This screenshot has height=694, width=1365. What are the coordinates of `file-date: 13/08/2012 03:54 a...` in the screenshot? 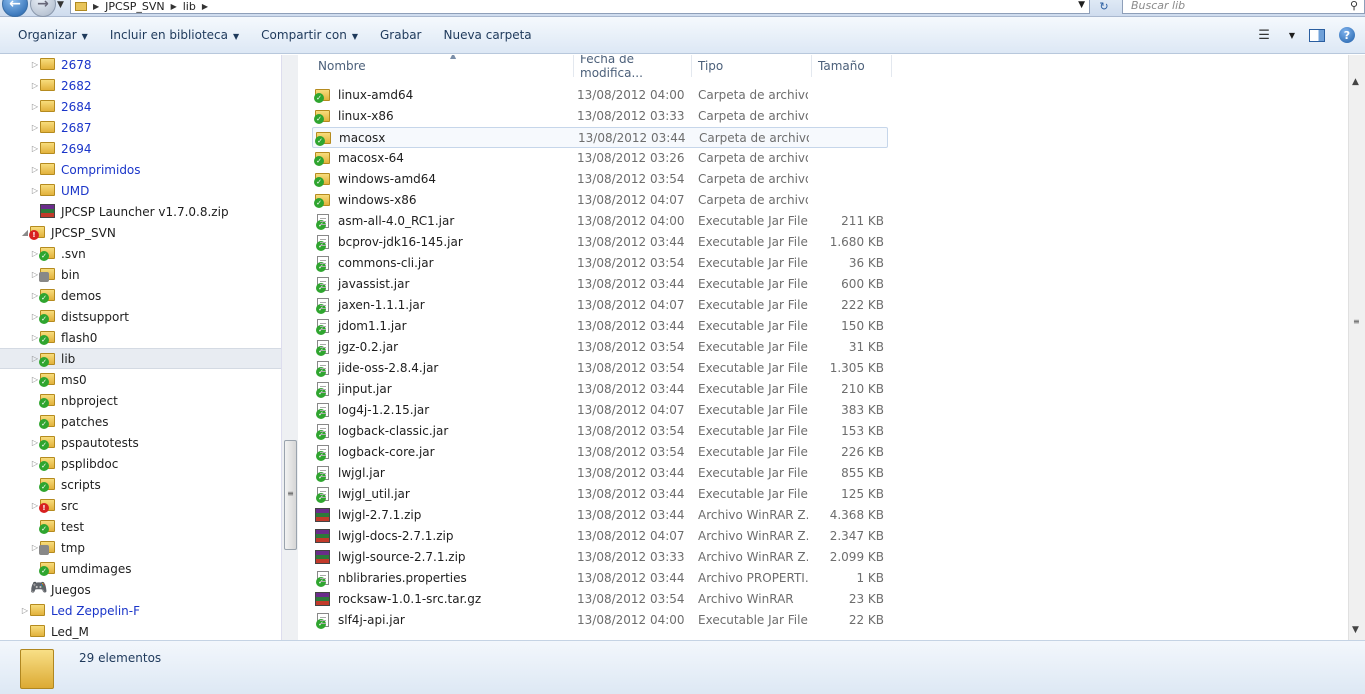 It's located at (632, 368).